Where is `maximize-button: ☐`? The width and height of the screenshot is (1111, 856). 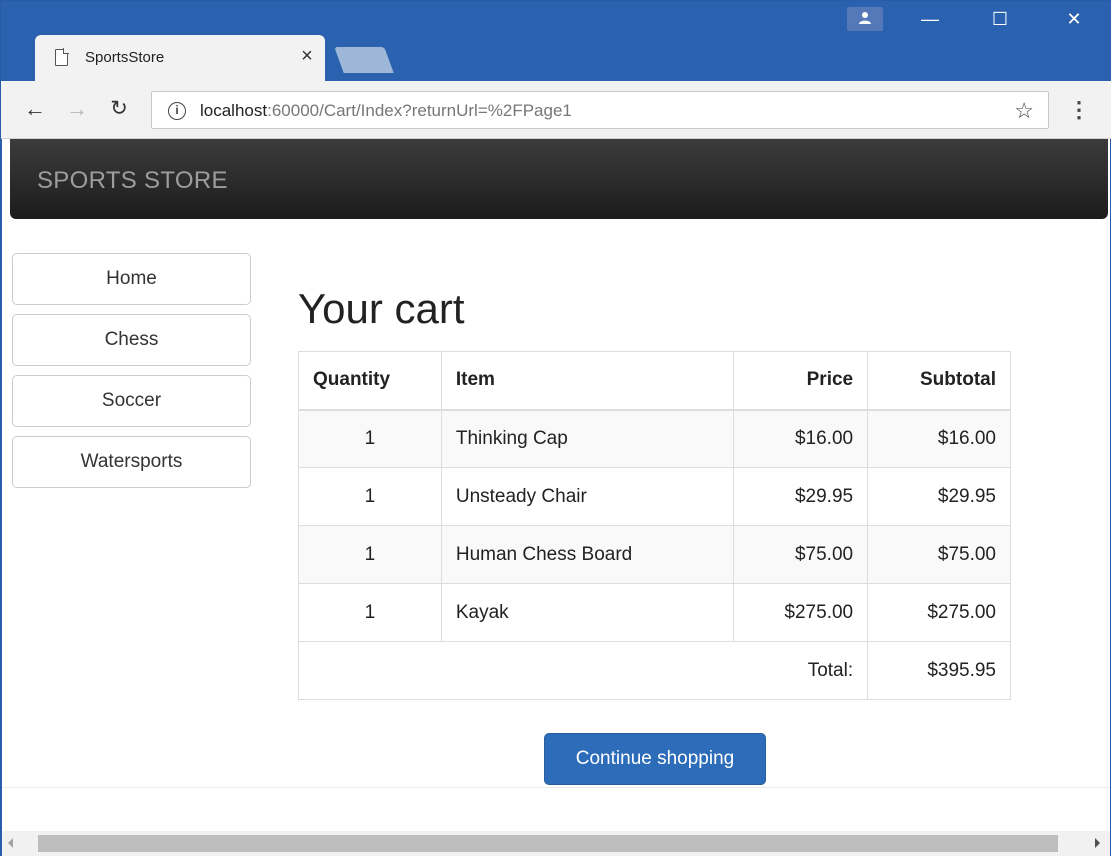
maximize-button: ☐ is located at coordinates (1000, 19).